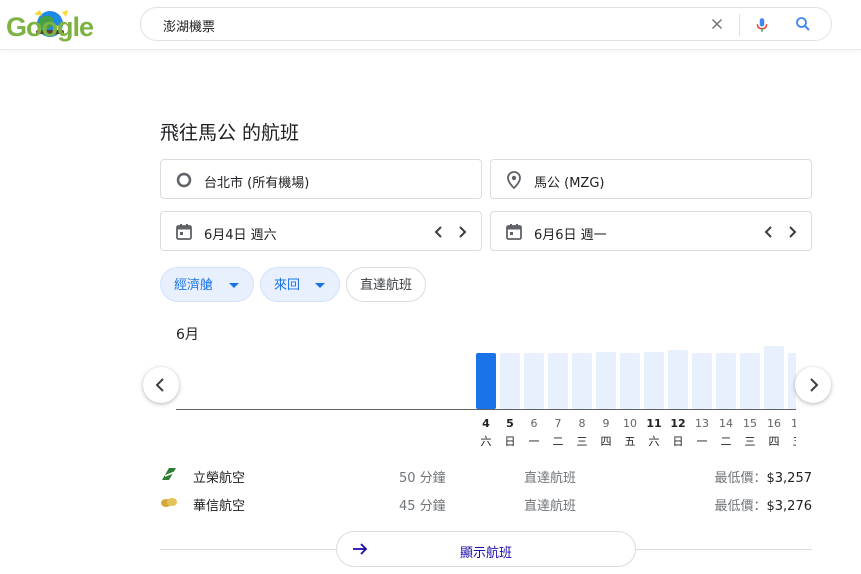  Describe the element at coordinates (582, 423) in the screenshot. I see `tick-day-label: 8` at that location.